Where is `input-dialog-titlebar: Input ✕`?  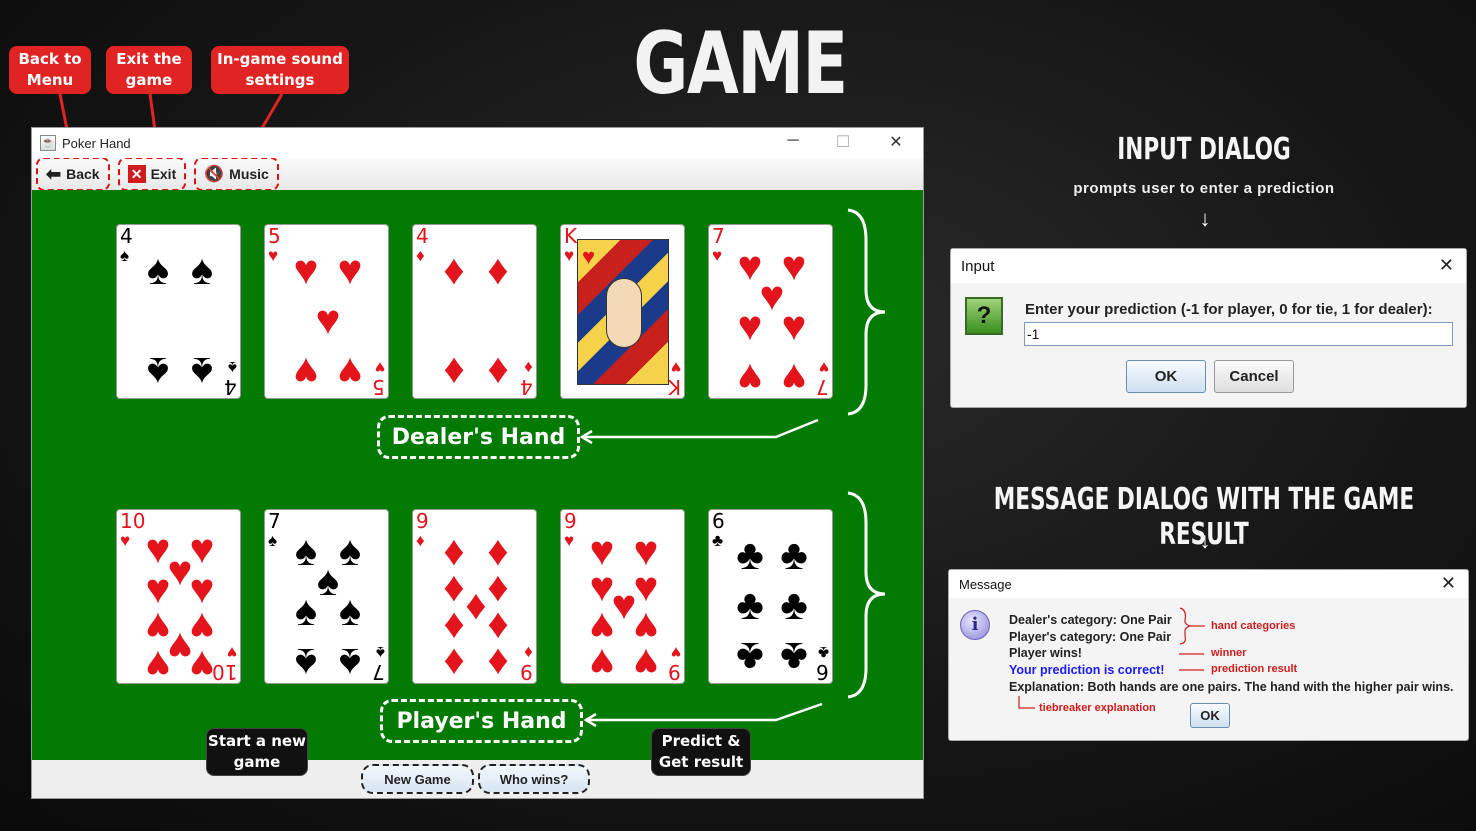 input-dialog-titlebar: Input ✕ is located at coordinates (1208, 266).